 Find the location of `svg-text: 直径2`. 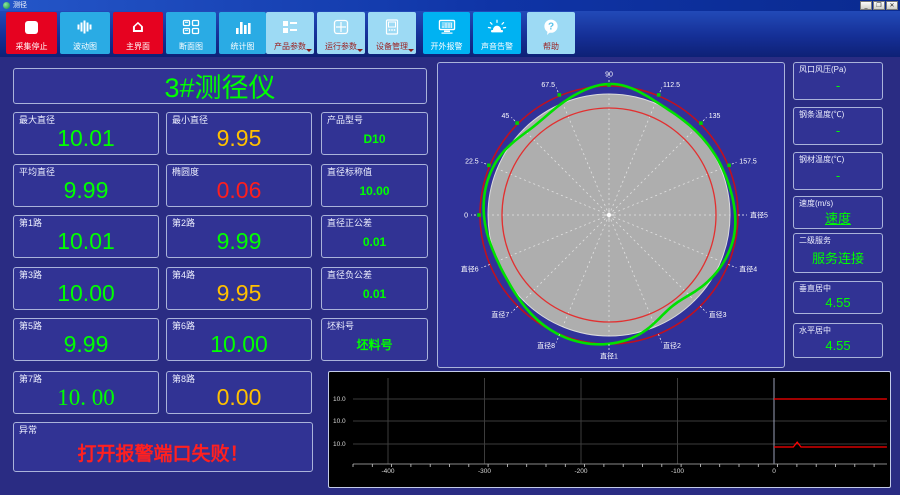

svg-text: 直径2 is located at coordinates (672, 345).